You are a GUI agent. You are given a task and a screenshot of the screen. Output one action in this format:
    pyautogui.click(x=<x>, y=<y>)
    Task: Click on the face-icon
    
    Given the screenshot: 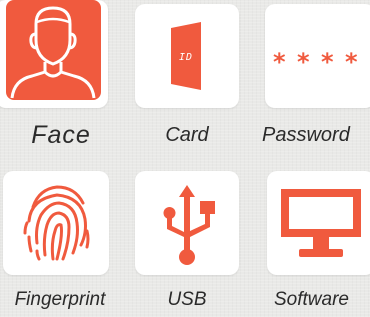 What is the action you would take?
    pyautogui.click(x=53, y=50)
    